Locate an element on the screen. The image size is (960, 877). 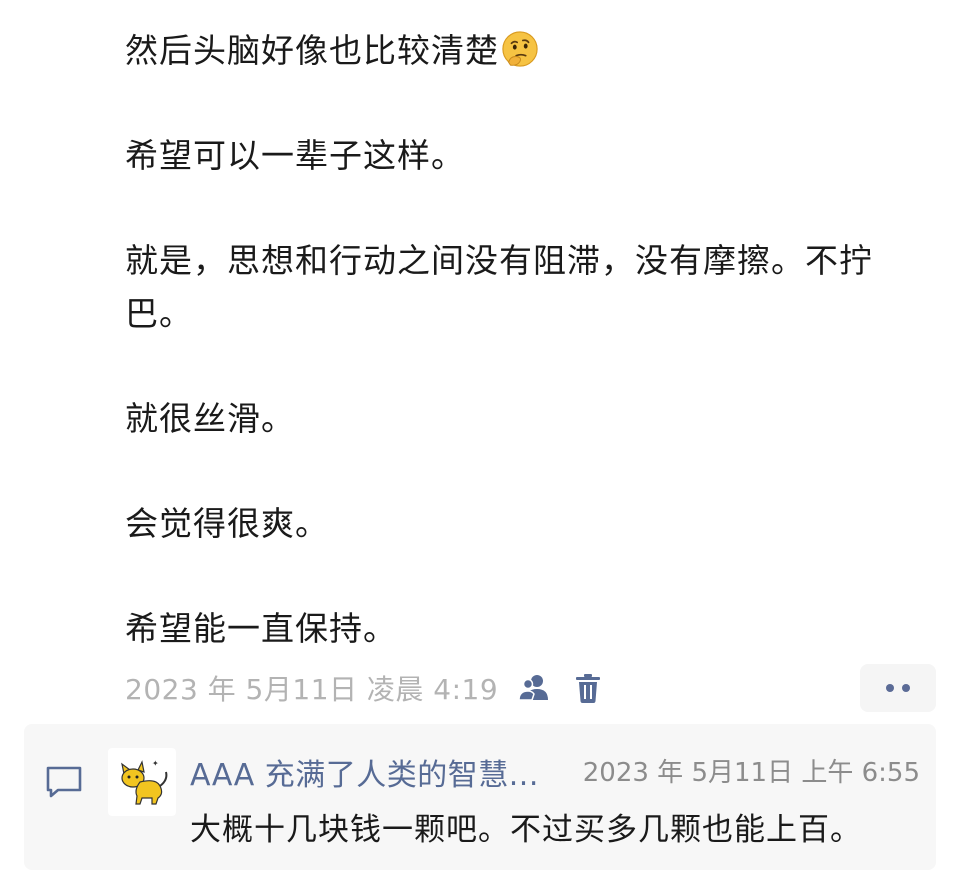
post-timestamp: 2023 年 5月11日 凌晨 4:19 is located at coordinates (312, 689).